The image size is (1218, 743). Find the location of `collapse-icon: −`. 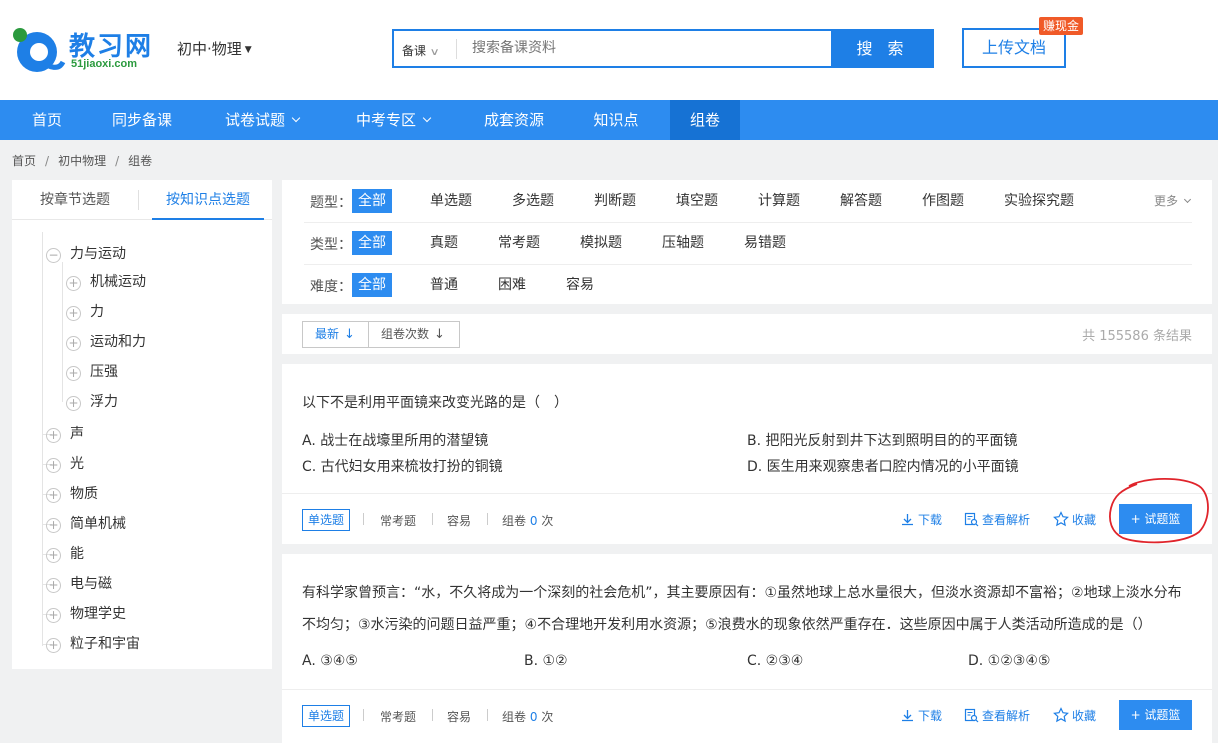

collapse-icon: − is located at coordinates (53, 255).